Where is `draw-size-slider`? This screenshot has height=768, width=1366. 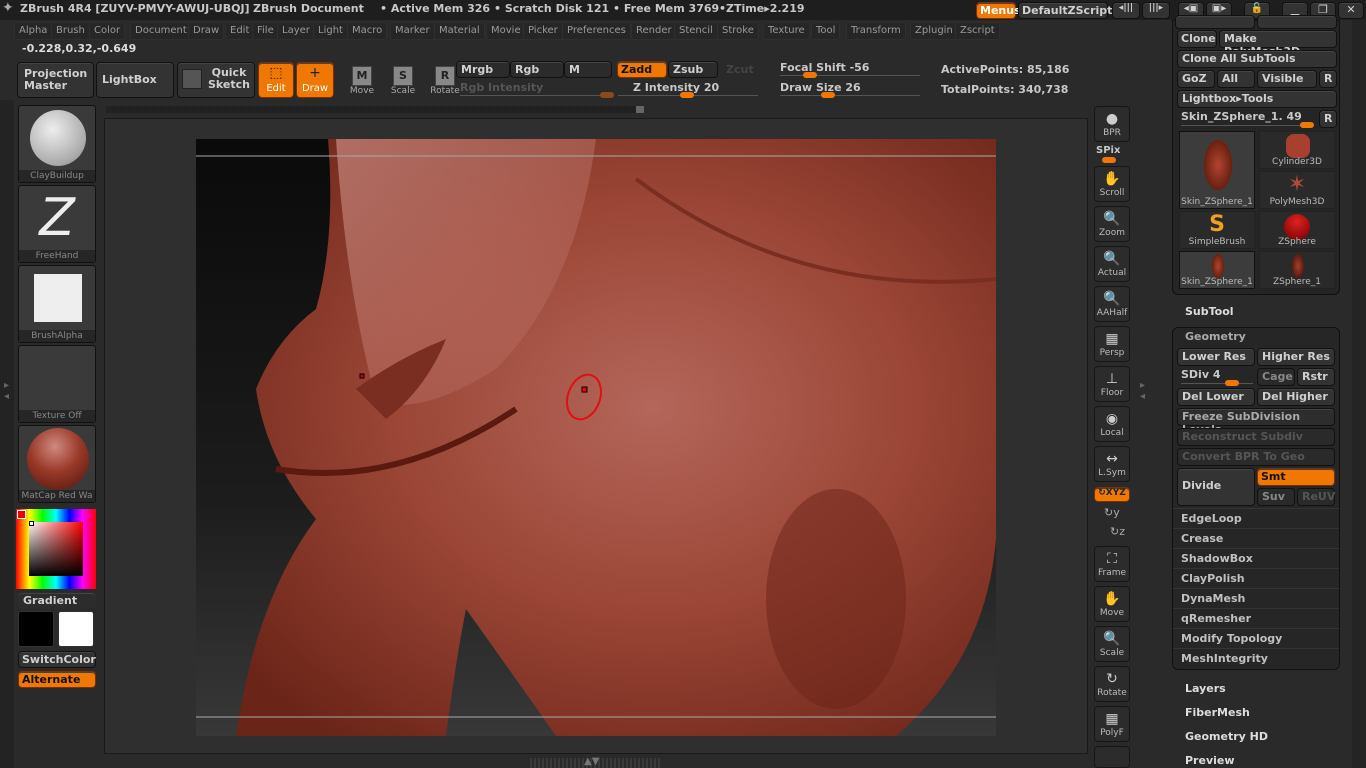 draw-size-slider is located at coordinates (850, 95).